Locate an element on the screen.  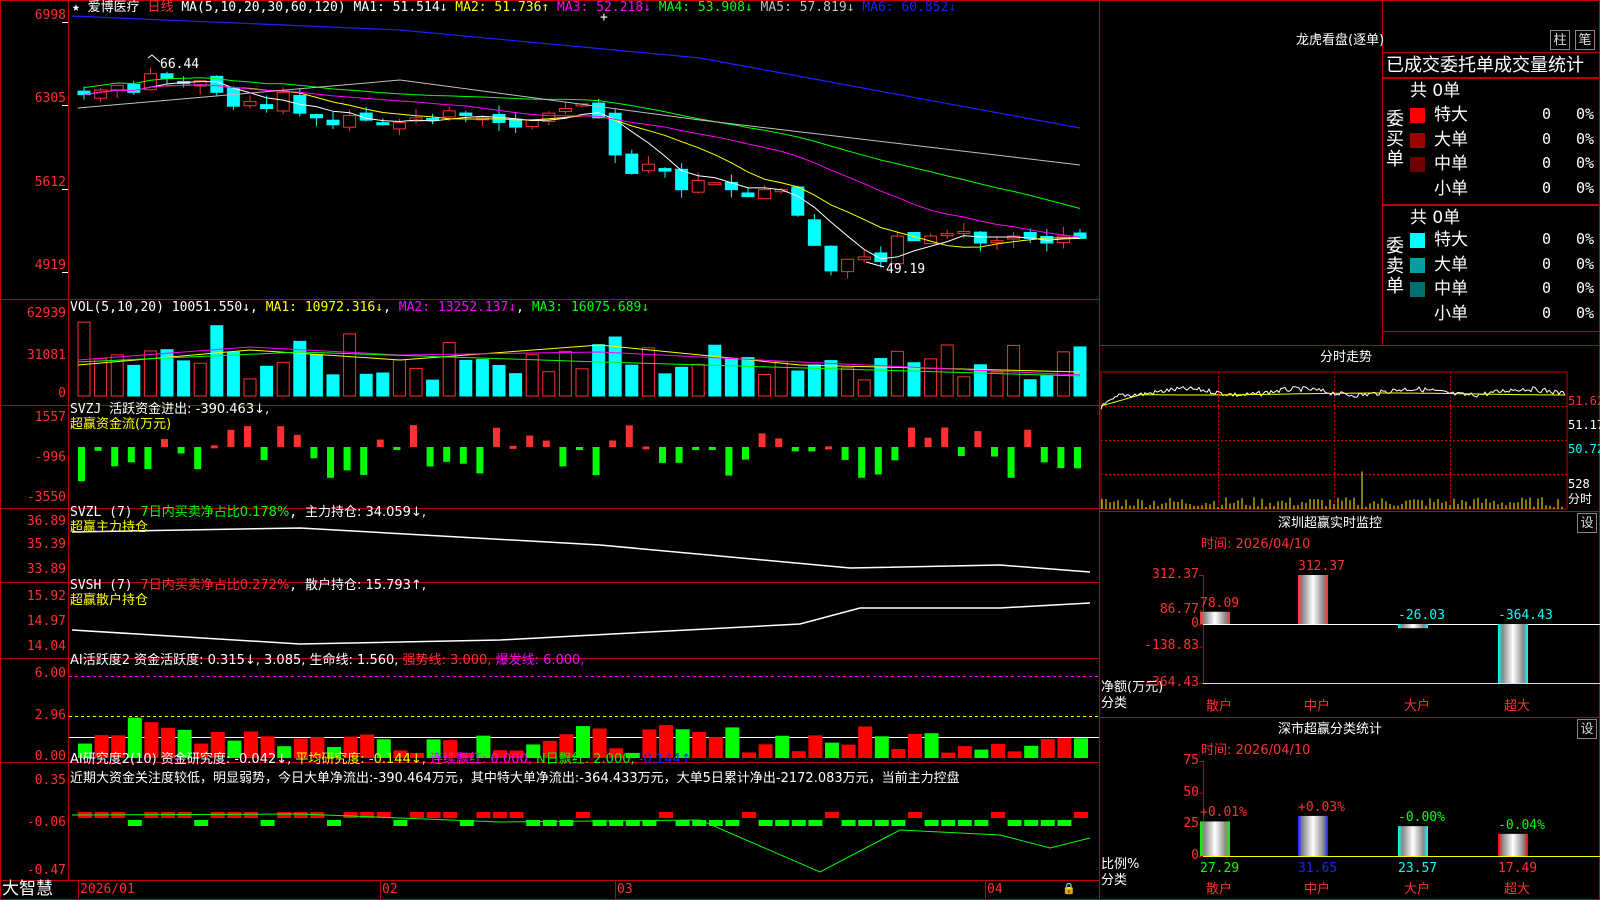
sz-bar is located at coordinates (1513, 653).